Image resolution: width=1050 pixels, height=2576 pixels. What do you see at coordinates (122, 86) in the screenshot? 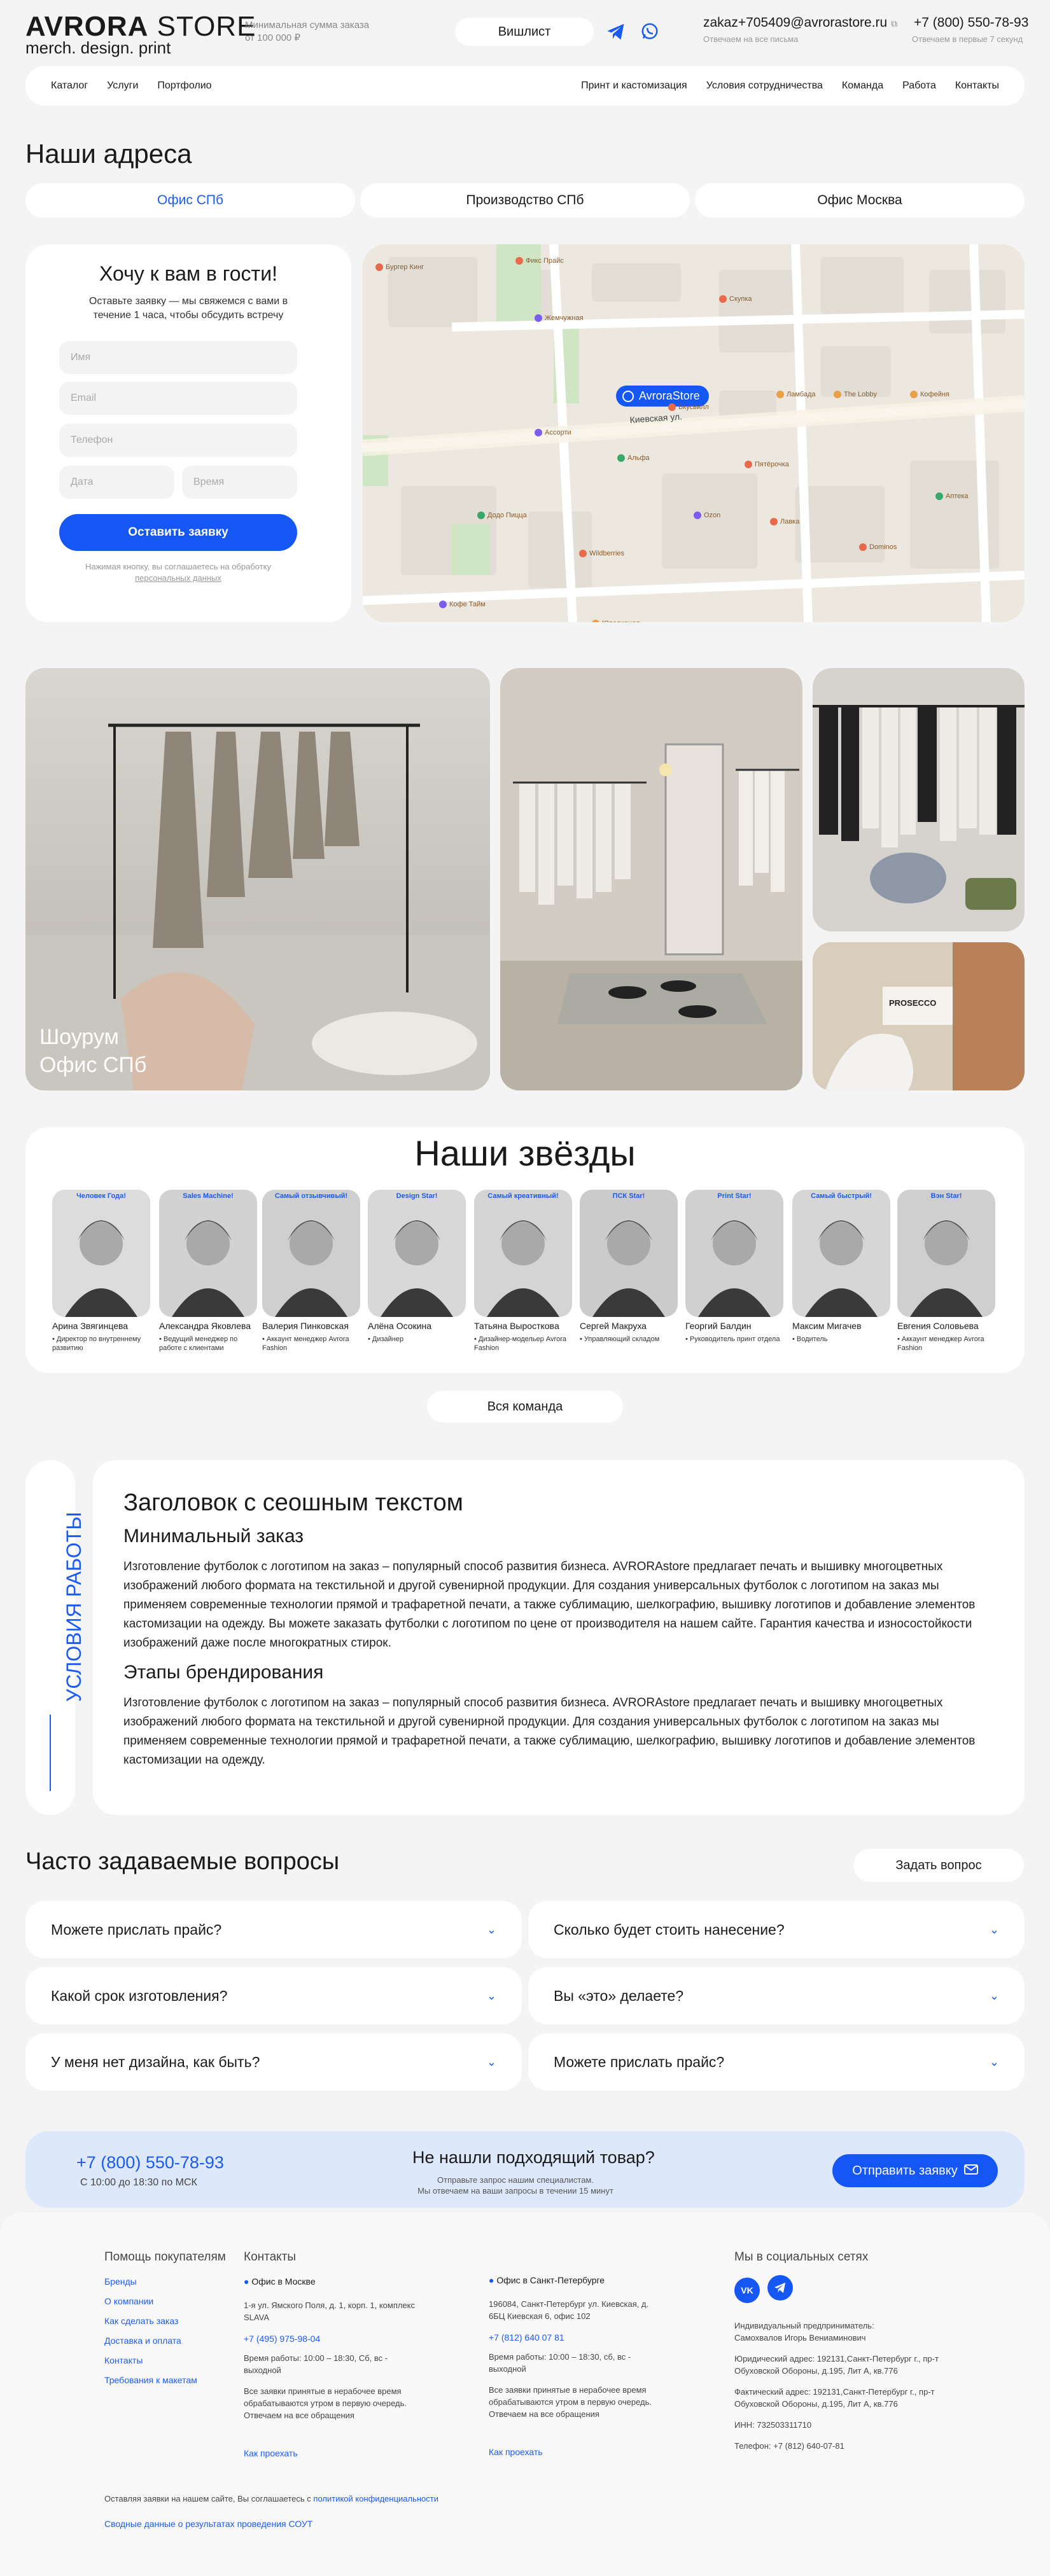
I see `nav-services: Услуги` at bounding box center [122, 86].